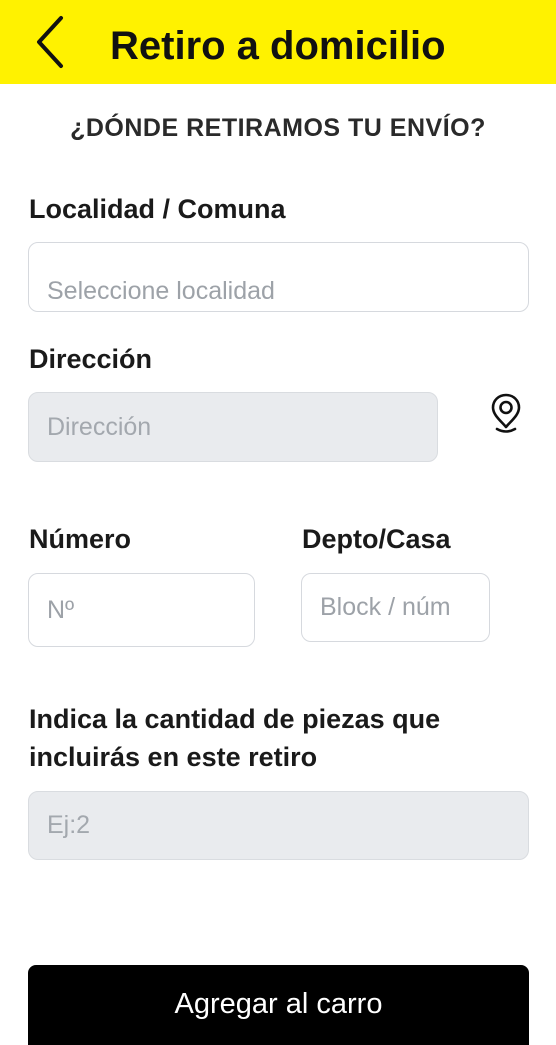  I want to click on depto-label: Depto/Casa, so click(376, 539).